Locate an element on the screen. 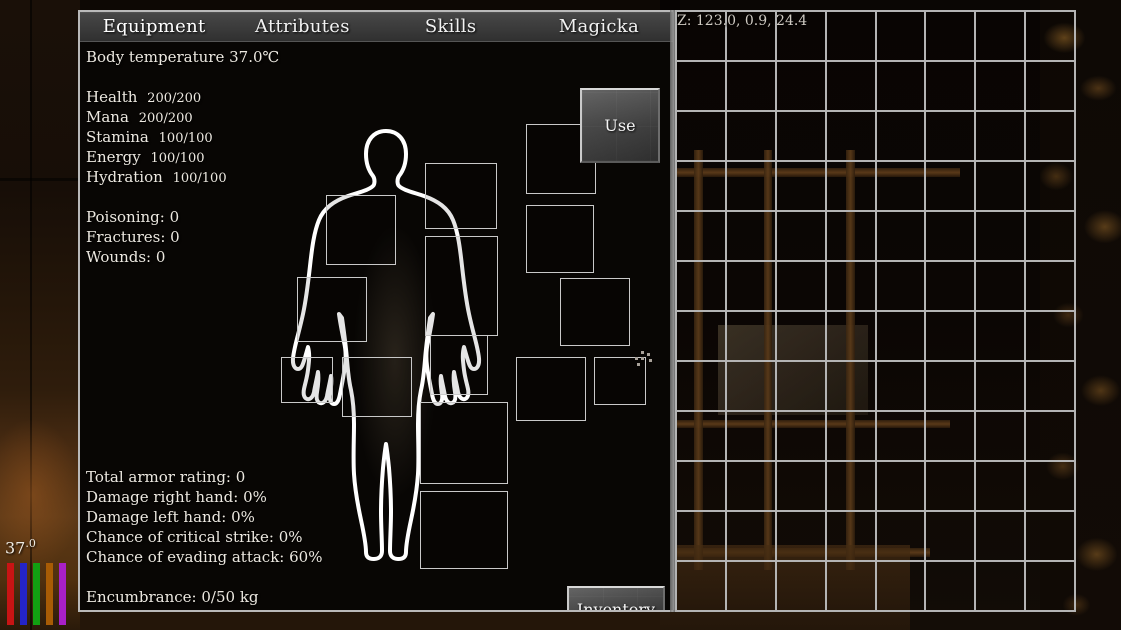 Image resolution: width=1121 pixels, height=630 pixels. equipment-slot-right-shoulder is located at coordinates (361, 230).